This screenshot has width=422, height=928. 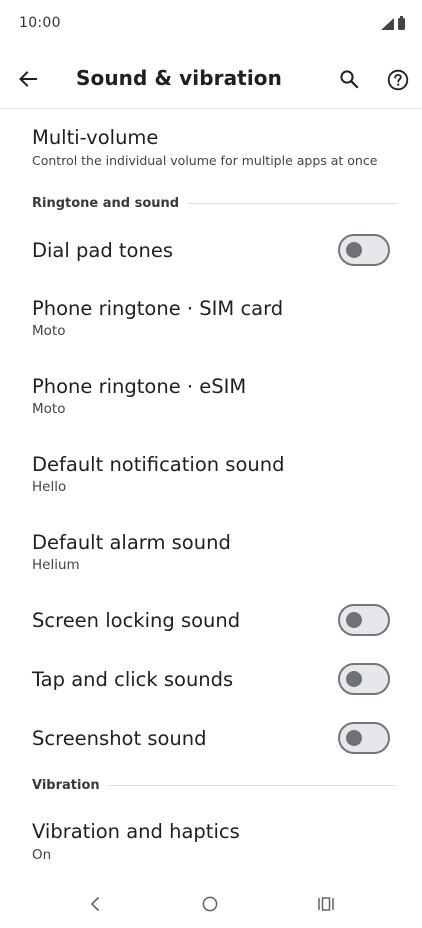 I want to click on setting-screenshot-sound: Screenshot sound, so click(x=211, y=739).